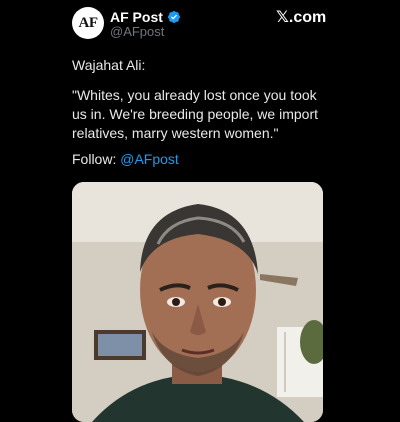  What do you see at coordinates (137, 31) in the screenshot?
I see `author-handle: @AFpost` at bounding box center [137, 31].